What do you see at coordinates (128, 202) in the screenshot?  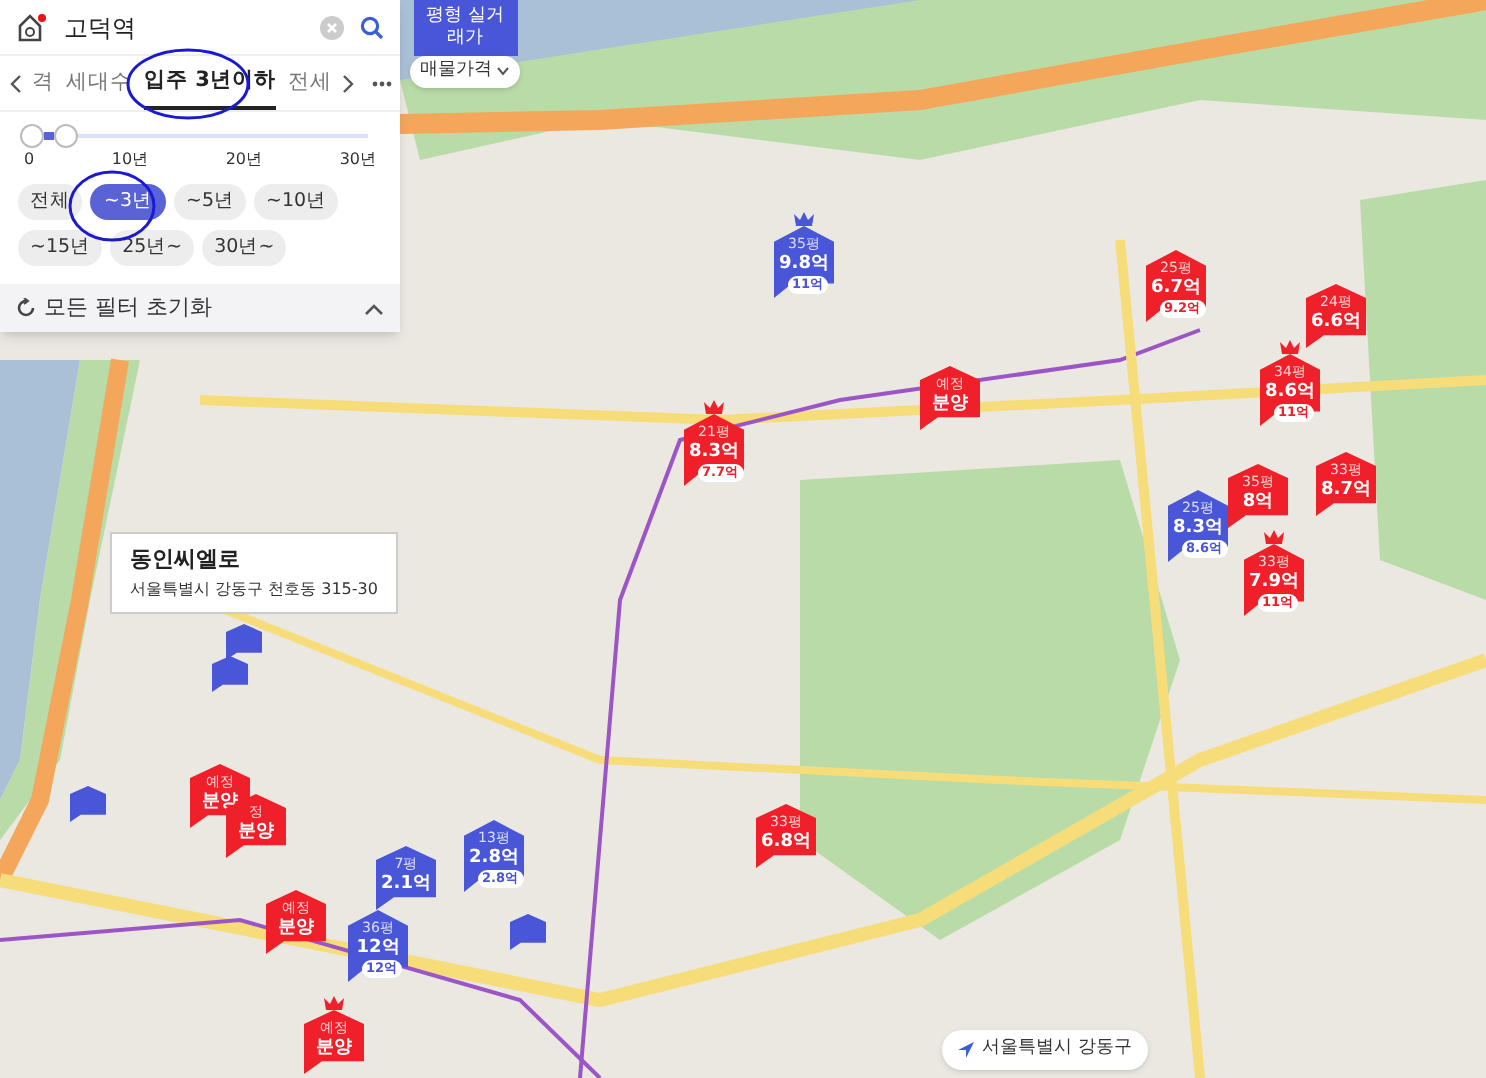 I see `filter-chip: ~3년` at bounding box center [128, 202].